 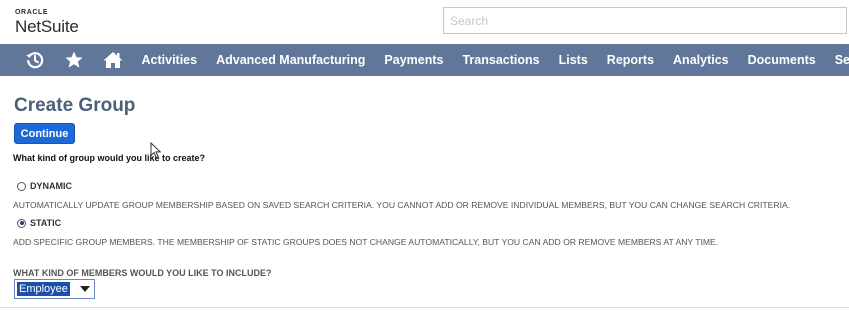 What do you see at coordinates (44, 133) in the screenshot?
I see `continue-button: Continue` at bounding box center [44, 133].